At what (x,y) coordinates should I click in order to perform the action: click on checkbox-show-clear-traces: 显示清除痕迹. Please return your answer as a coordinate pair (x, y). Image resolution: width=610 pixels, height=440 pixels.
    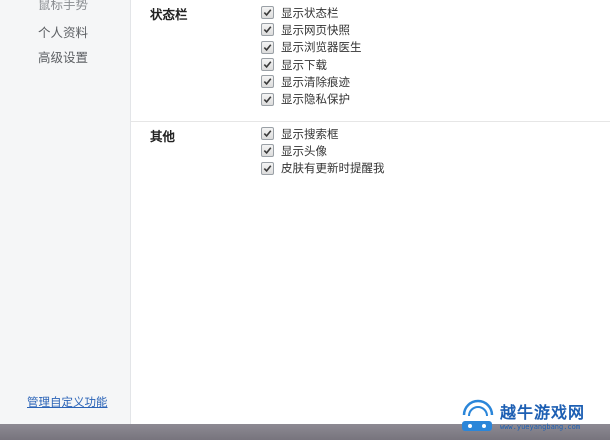
    Looking at the image, I should click on (311, 81).